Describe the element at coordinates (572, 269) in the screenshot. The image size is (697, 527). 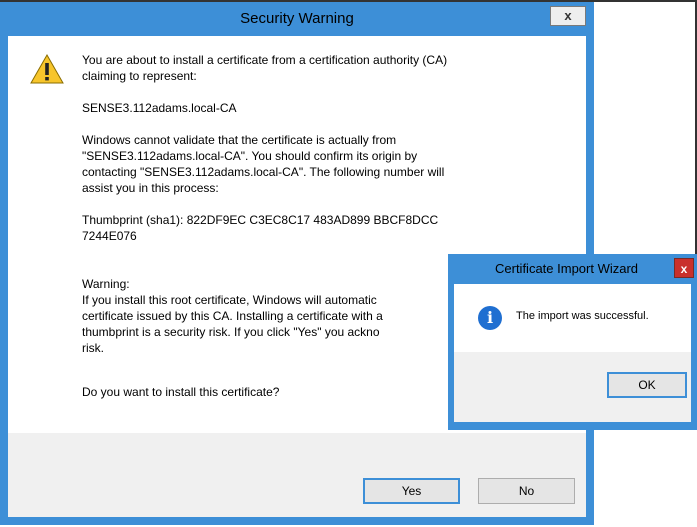
I see `wizard-title: Certificate Import Wizard` at that location.